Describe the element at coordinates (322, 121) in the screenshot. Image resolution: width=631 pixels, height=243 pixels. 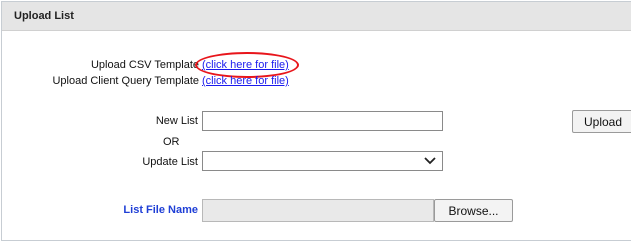
I see `new-list-input` at that location.